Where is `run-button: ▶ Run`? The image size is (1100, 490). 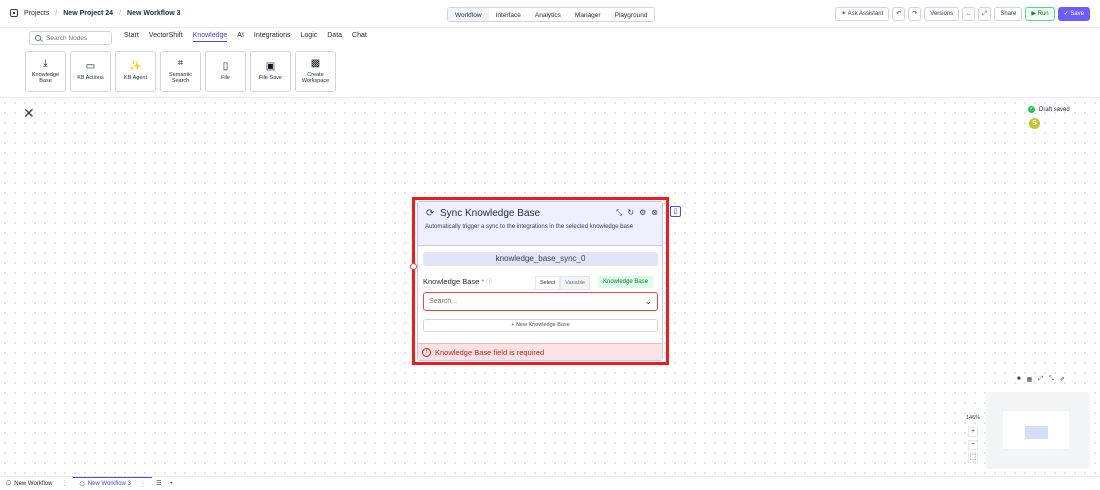
run-button: ▶ Run is located at coordinates (1040, 14).